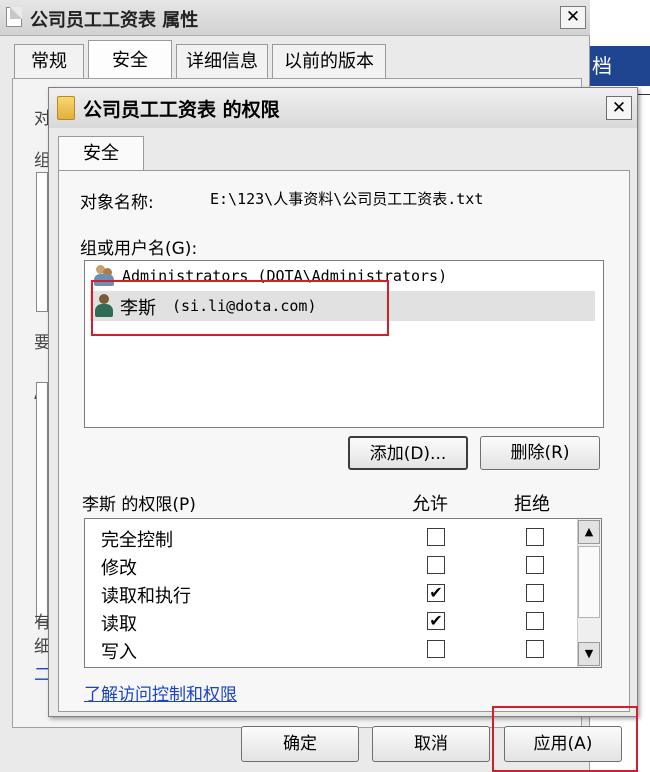  Describe the element at coordinates (119, 568) in the screenshot. I see `permission-name: 修改` at that location.